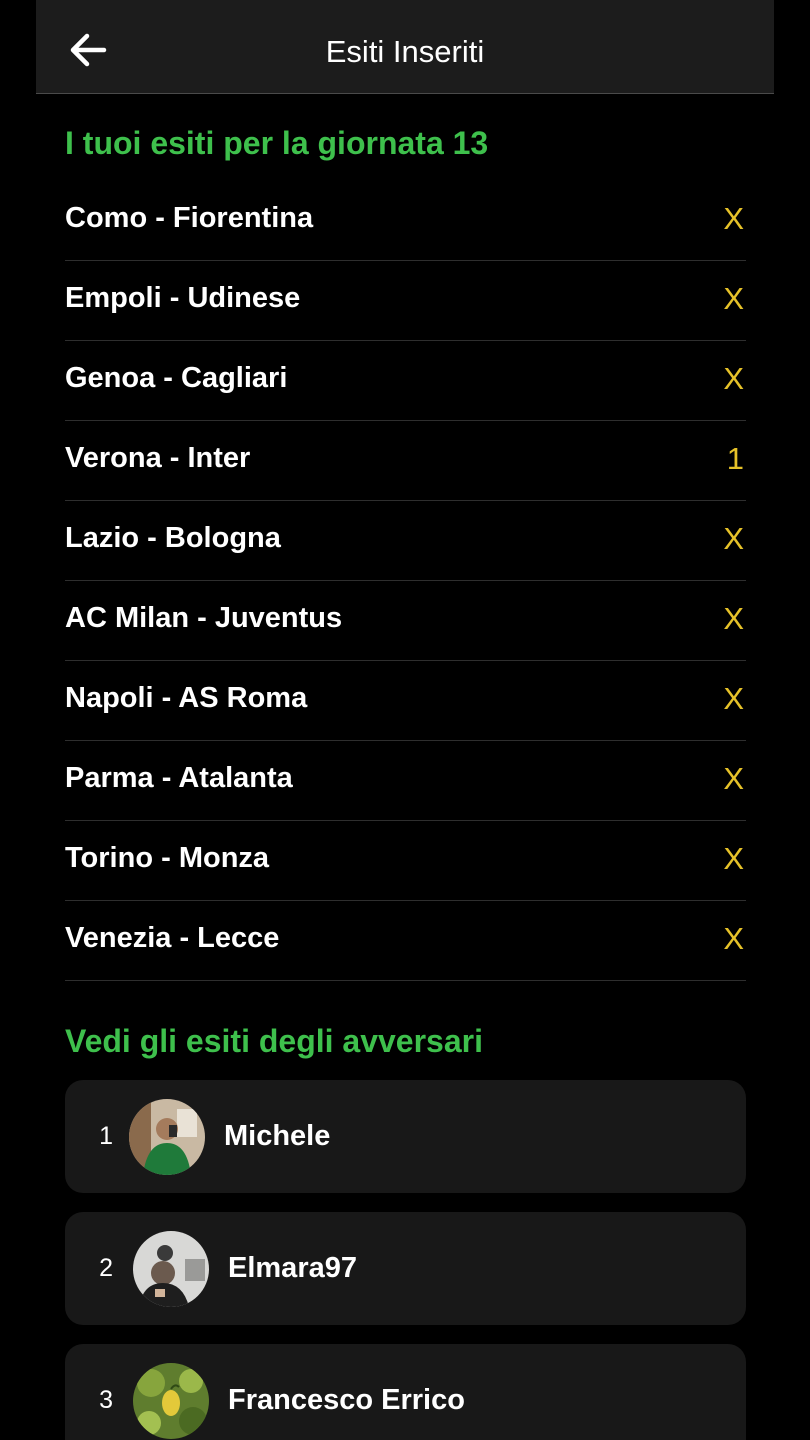 The height and width of the screenshot is (1440, 810). What do you see at coordinates (179, 778) in the screenshot?
I see `match-name: Parma - Atalanta` at bounding box center [179, 778].